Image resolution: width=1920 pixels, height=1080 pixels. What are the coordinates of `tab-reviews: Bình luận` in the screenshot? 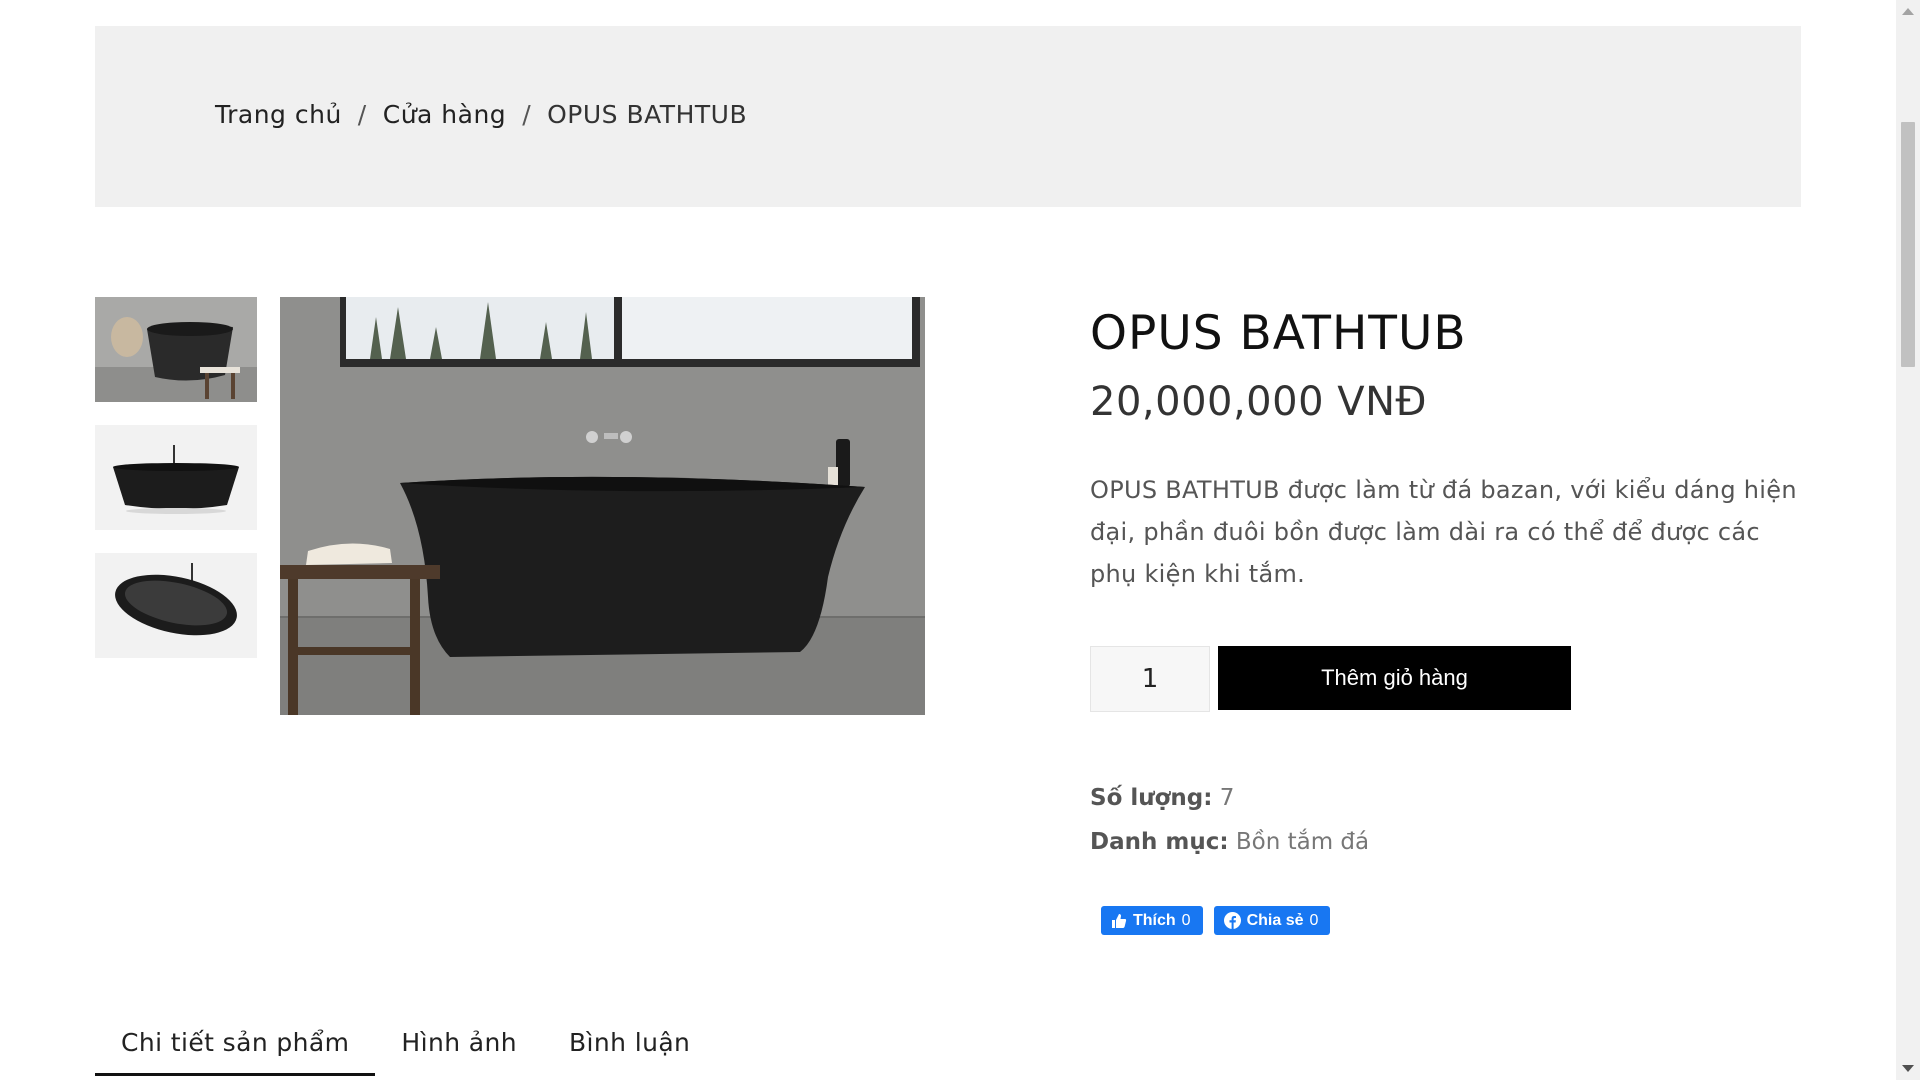 It's located at (629, 1047).